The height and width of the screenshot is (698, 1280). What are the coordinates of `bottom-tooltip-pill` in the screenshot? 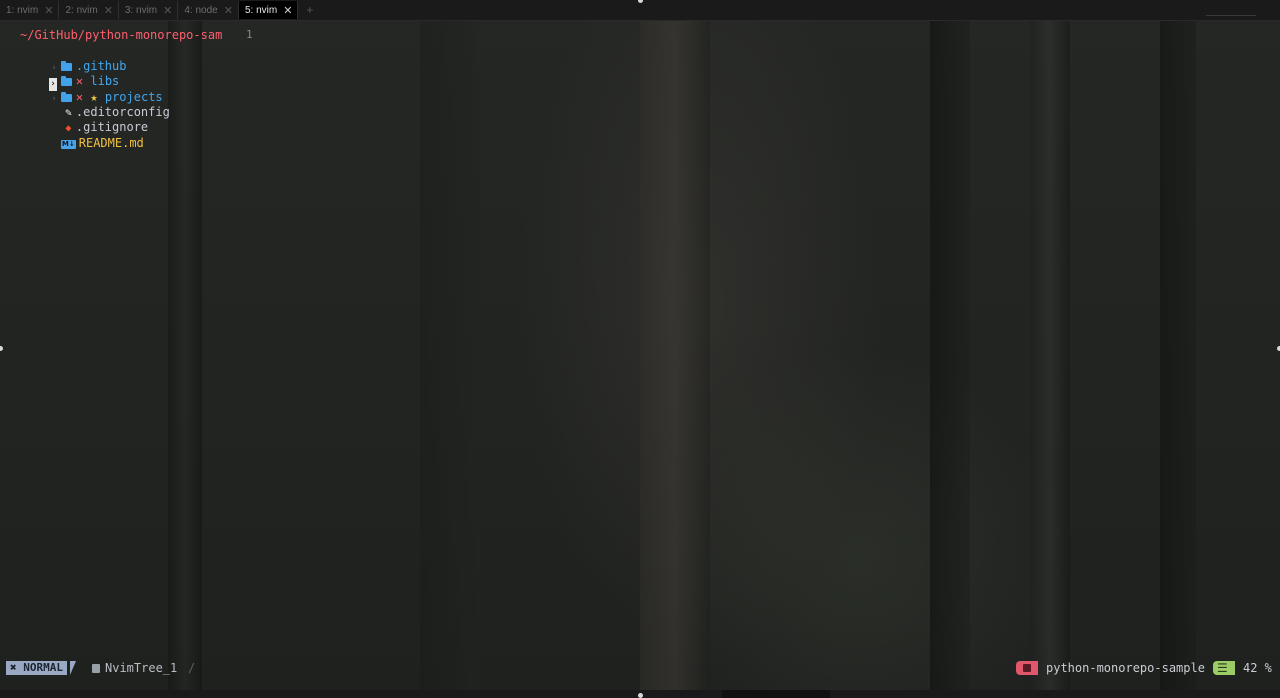 It's located at (776, 694).